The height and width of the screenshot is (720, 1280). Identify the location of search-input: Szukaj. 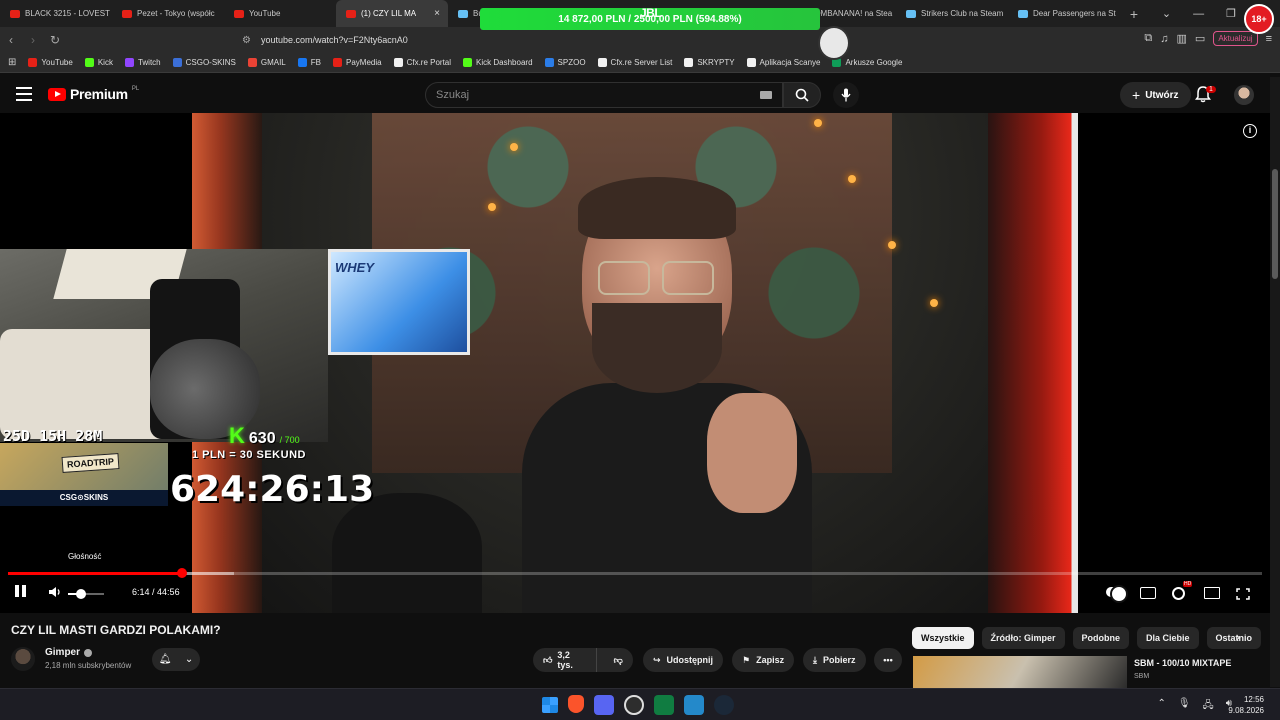
(604, 95).